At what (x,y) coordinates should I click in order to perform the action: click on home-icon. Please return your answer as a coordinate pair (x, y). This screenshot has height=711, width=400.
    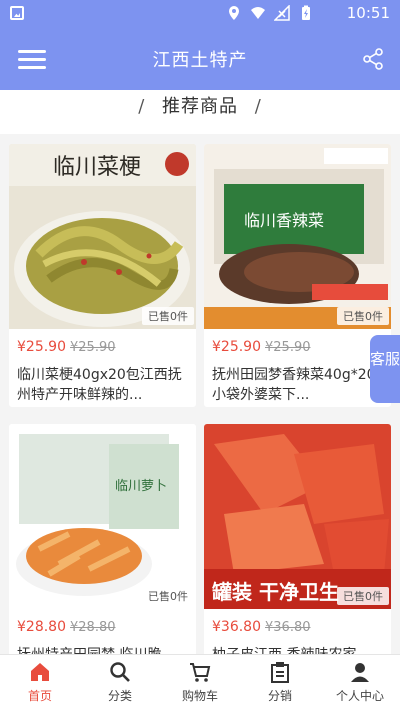
    Looking at the image, I should click on (40, 672).